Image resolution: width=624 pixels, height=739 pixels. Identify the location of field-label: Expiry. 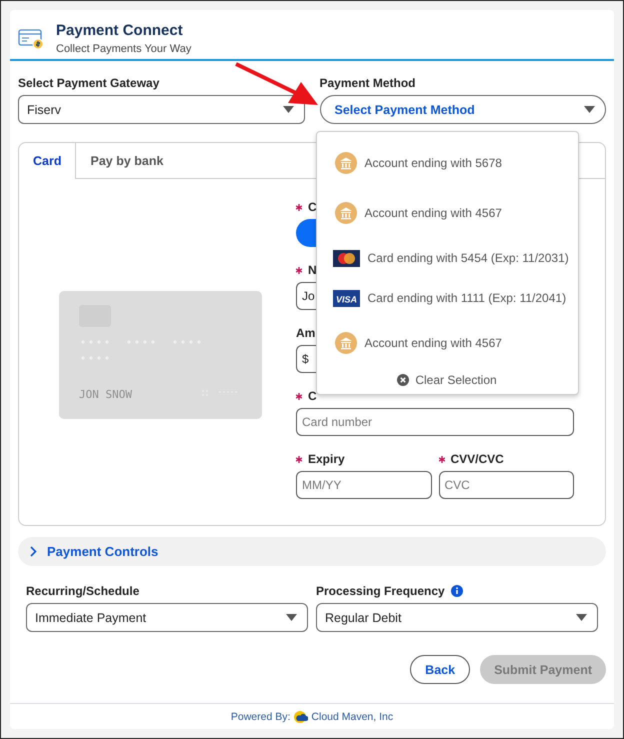
(326, 459).